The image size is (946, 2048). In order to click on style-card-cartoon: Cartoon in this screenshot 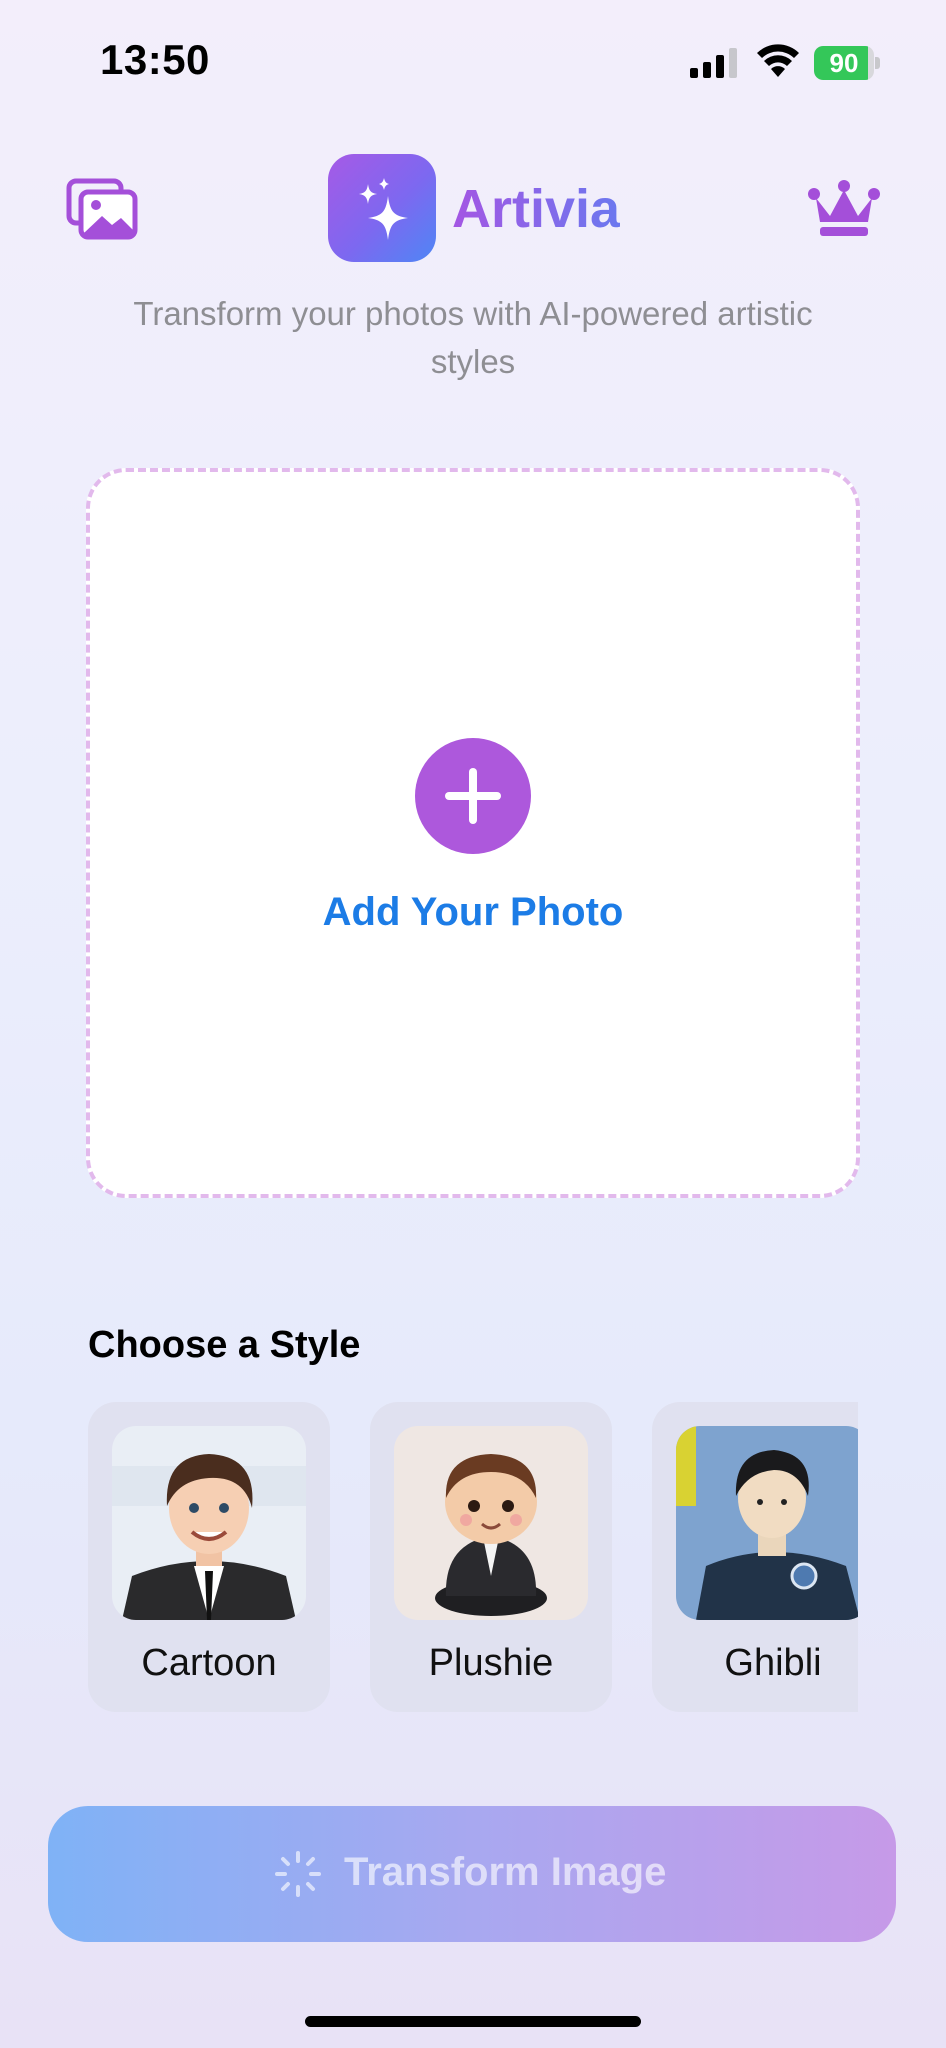, I will do `click(209, 1557)`.